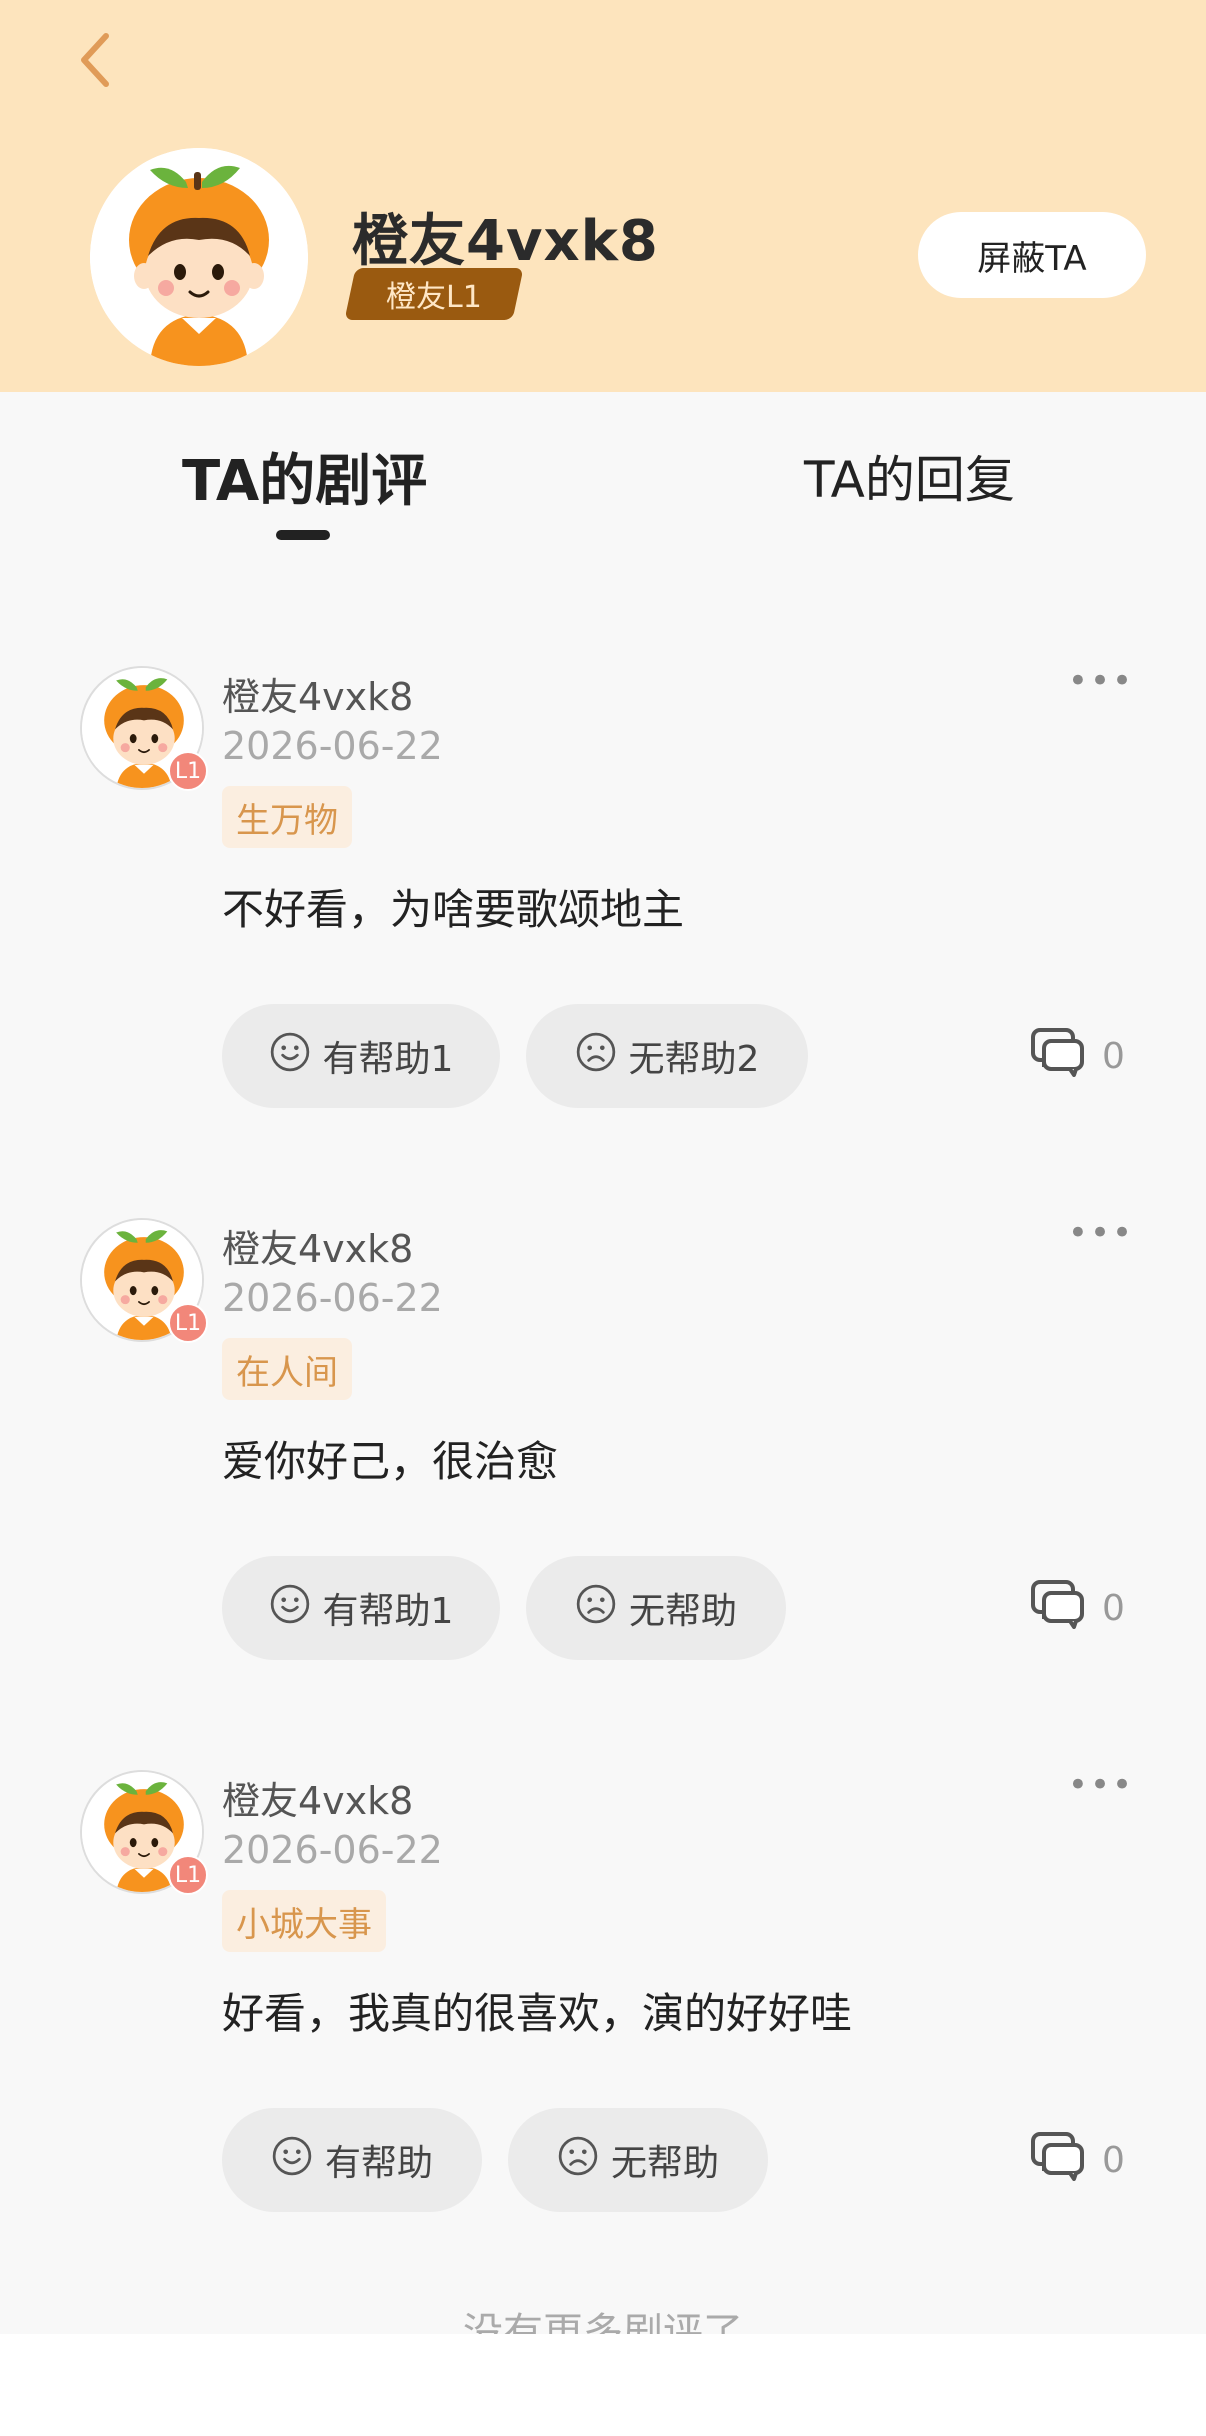 The image size is (1206, 2436). What do you see at coordinates (909, 476) in the screenshot?
I see `tab-replies: TA的回复` at bounding box center [909, 476].